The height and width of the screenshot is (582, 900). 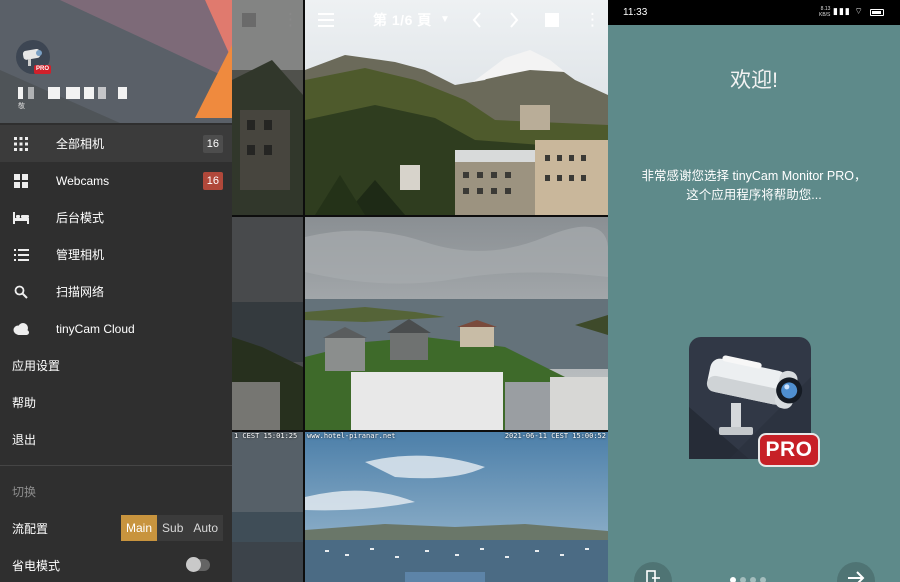 I want to click on stream-profile-label: 流配置, so click(x=30, y=529).